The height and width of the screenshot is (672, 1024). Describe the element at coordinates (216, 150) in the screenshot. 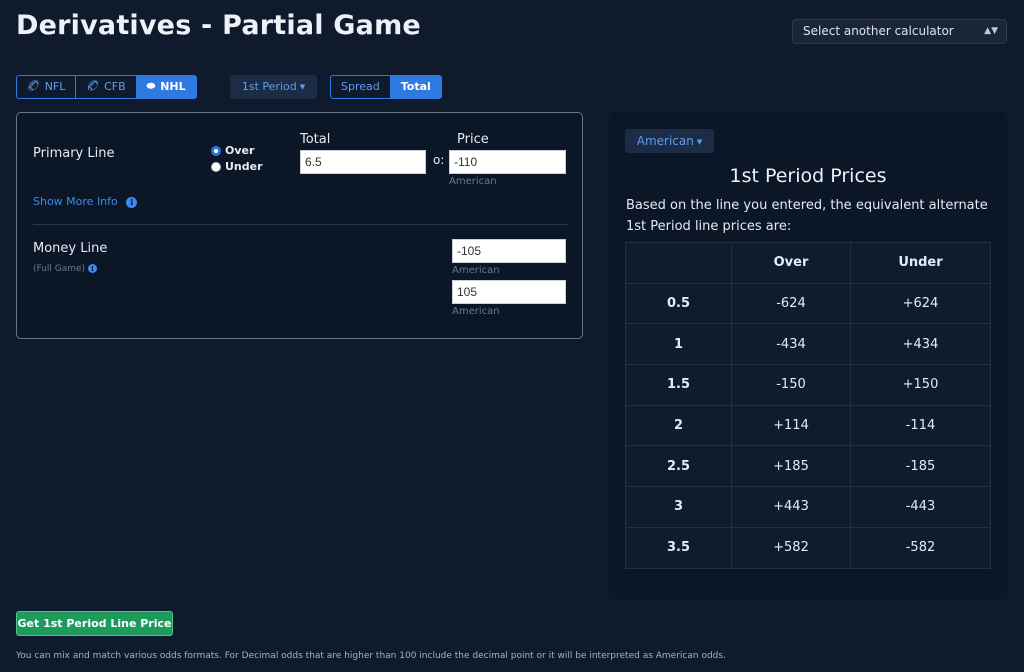

I see `over-radio` at that location.